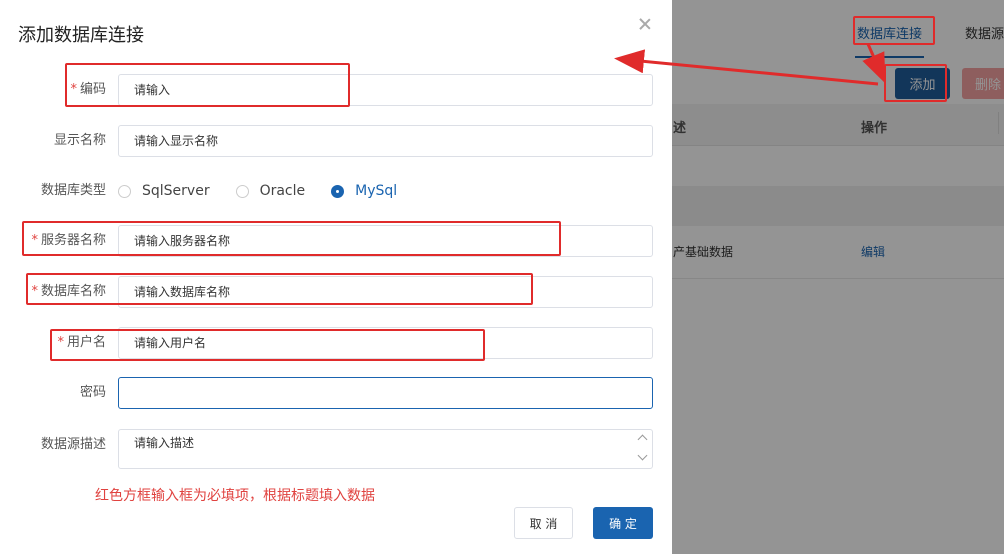  What do you see at coordinates (643, 457) in the screenshot?
I see `scroll-down-icon` at bounding box center [643, 457].